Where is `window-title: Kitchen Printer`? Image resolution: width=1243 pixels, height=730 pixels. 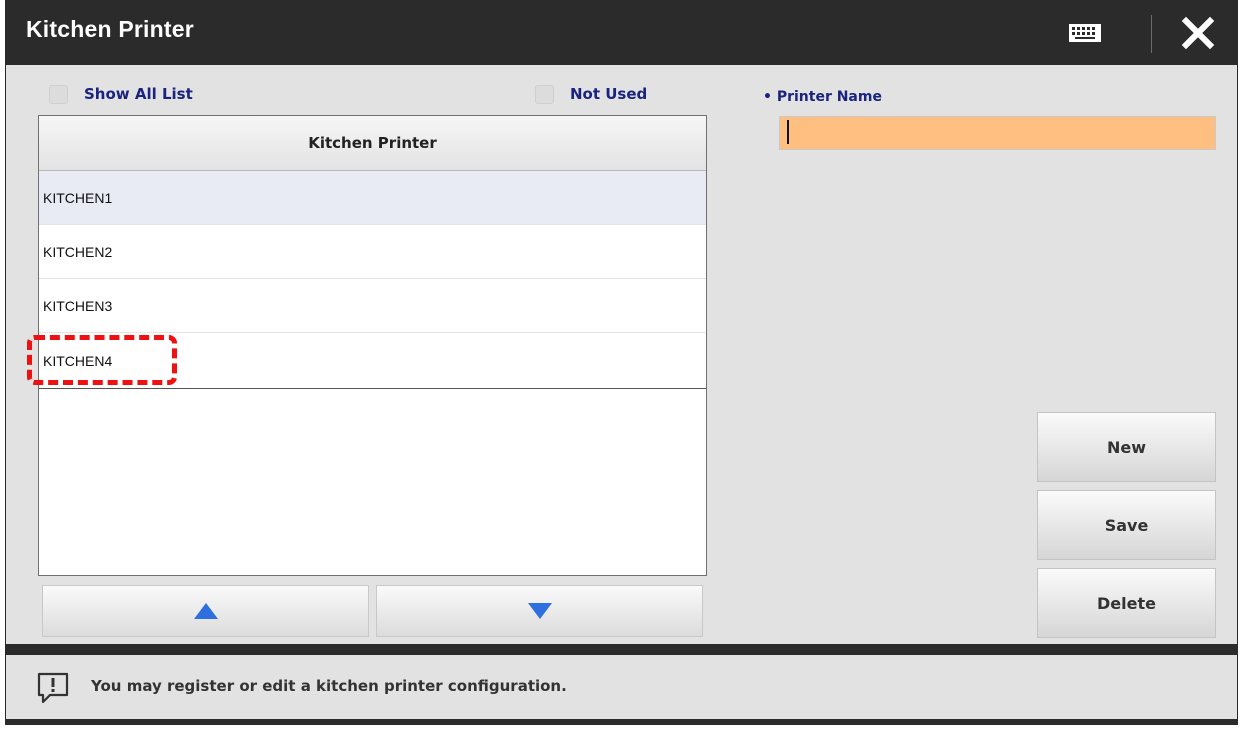
window-title: Kitchen Printer is located at coordinates (110, 29).